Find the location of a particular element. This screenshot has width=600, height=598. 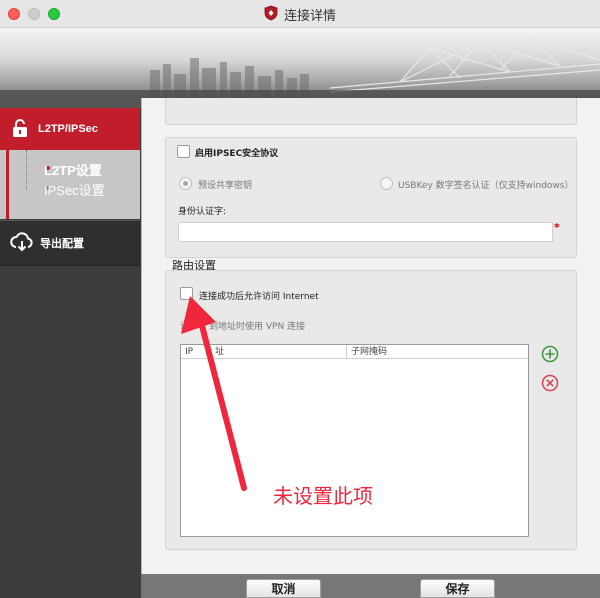

column-header-ip: IP 址 is located at coordinates (264, 352).